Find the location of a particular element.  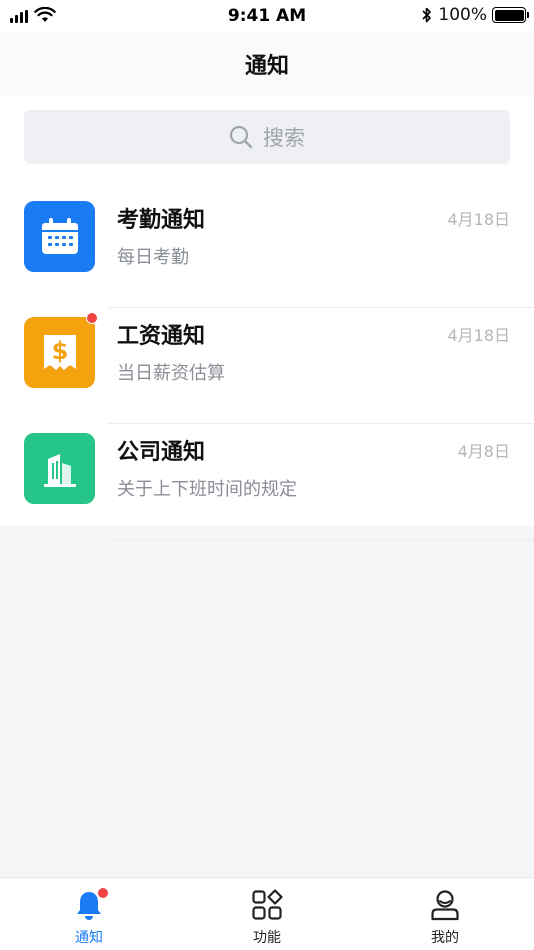

tab-bar: 通知 功能 我的 is located at coordinates (267, 913).